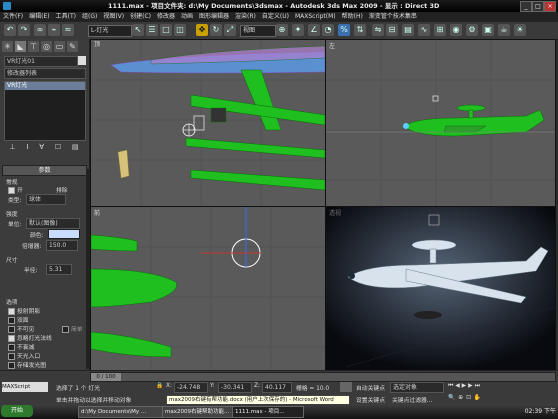  What do you see at coordinates (152, 30) in the screenshot?
I see `select-by-name-icon: ☰` at bounding box center [152, 30].